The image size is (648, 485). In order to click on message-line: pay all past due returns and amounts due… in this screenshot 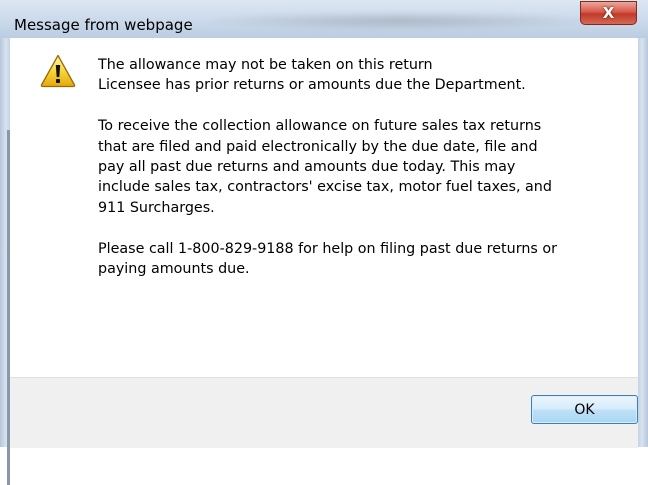, I will do `click(307, 167)`.